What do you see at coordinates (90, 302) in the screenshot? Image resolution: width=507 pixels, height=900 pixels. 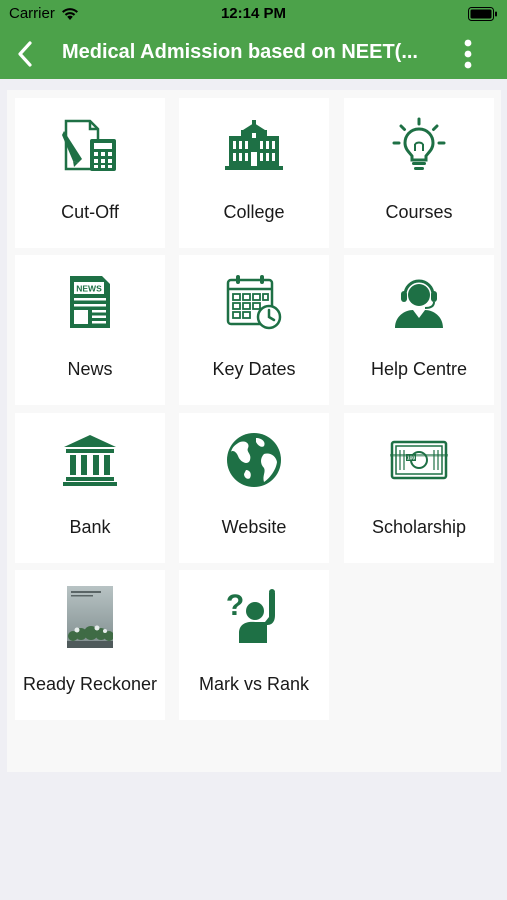 I see `newspaper-icon: NEWS` at bounding box center [90, 302].